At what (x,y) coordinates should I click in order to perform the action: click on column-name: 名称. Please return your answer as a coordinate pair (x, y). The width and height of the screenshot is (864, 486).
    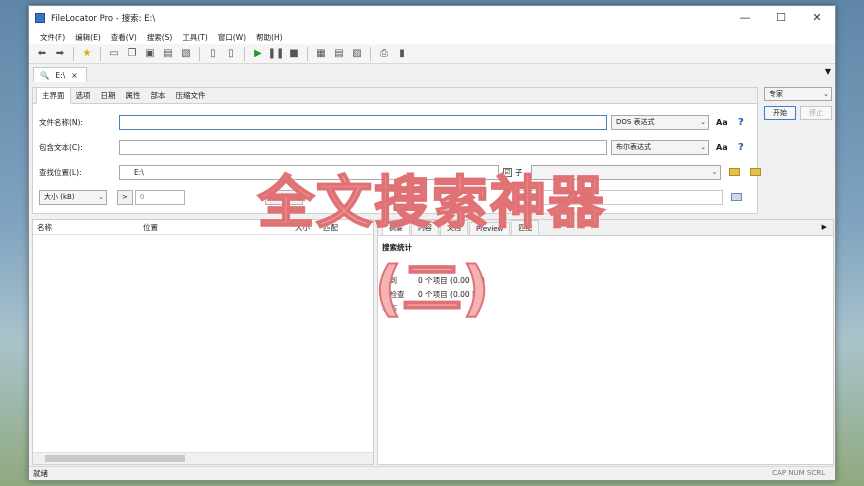
    Looking at the image, I should click on (86, 227).